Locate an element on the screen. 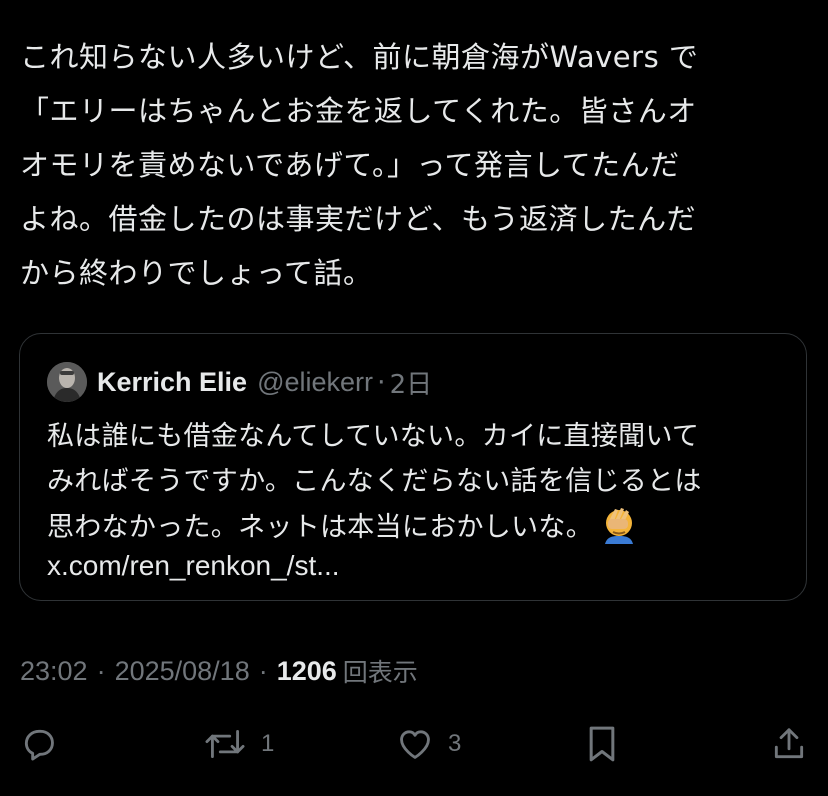 Image resolution: width=828 pixels, height=796 pixels. views-count: 1206 is located at coordinates (306, 670).